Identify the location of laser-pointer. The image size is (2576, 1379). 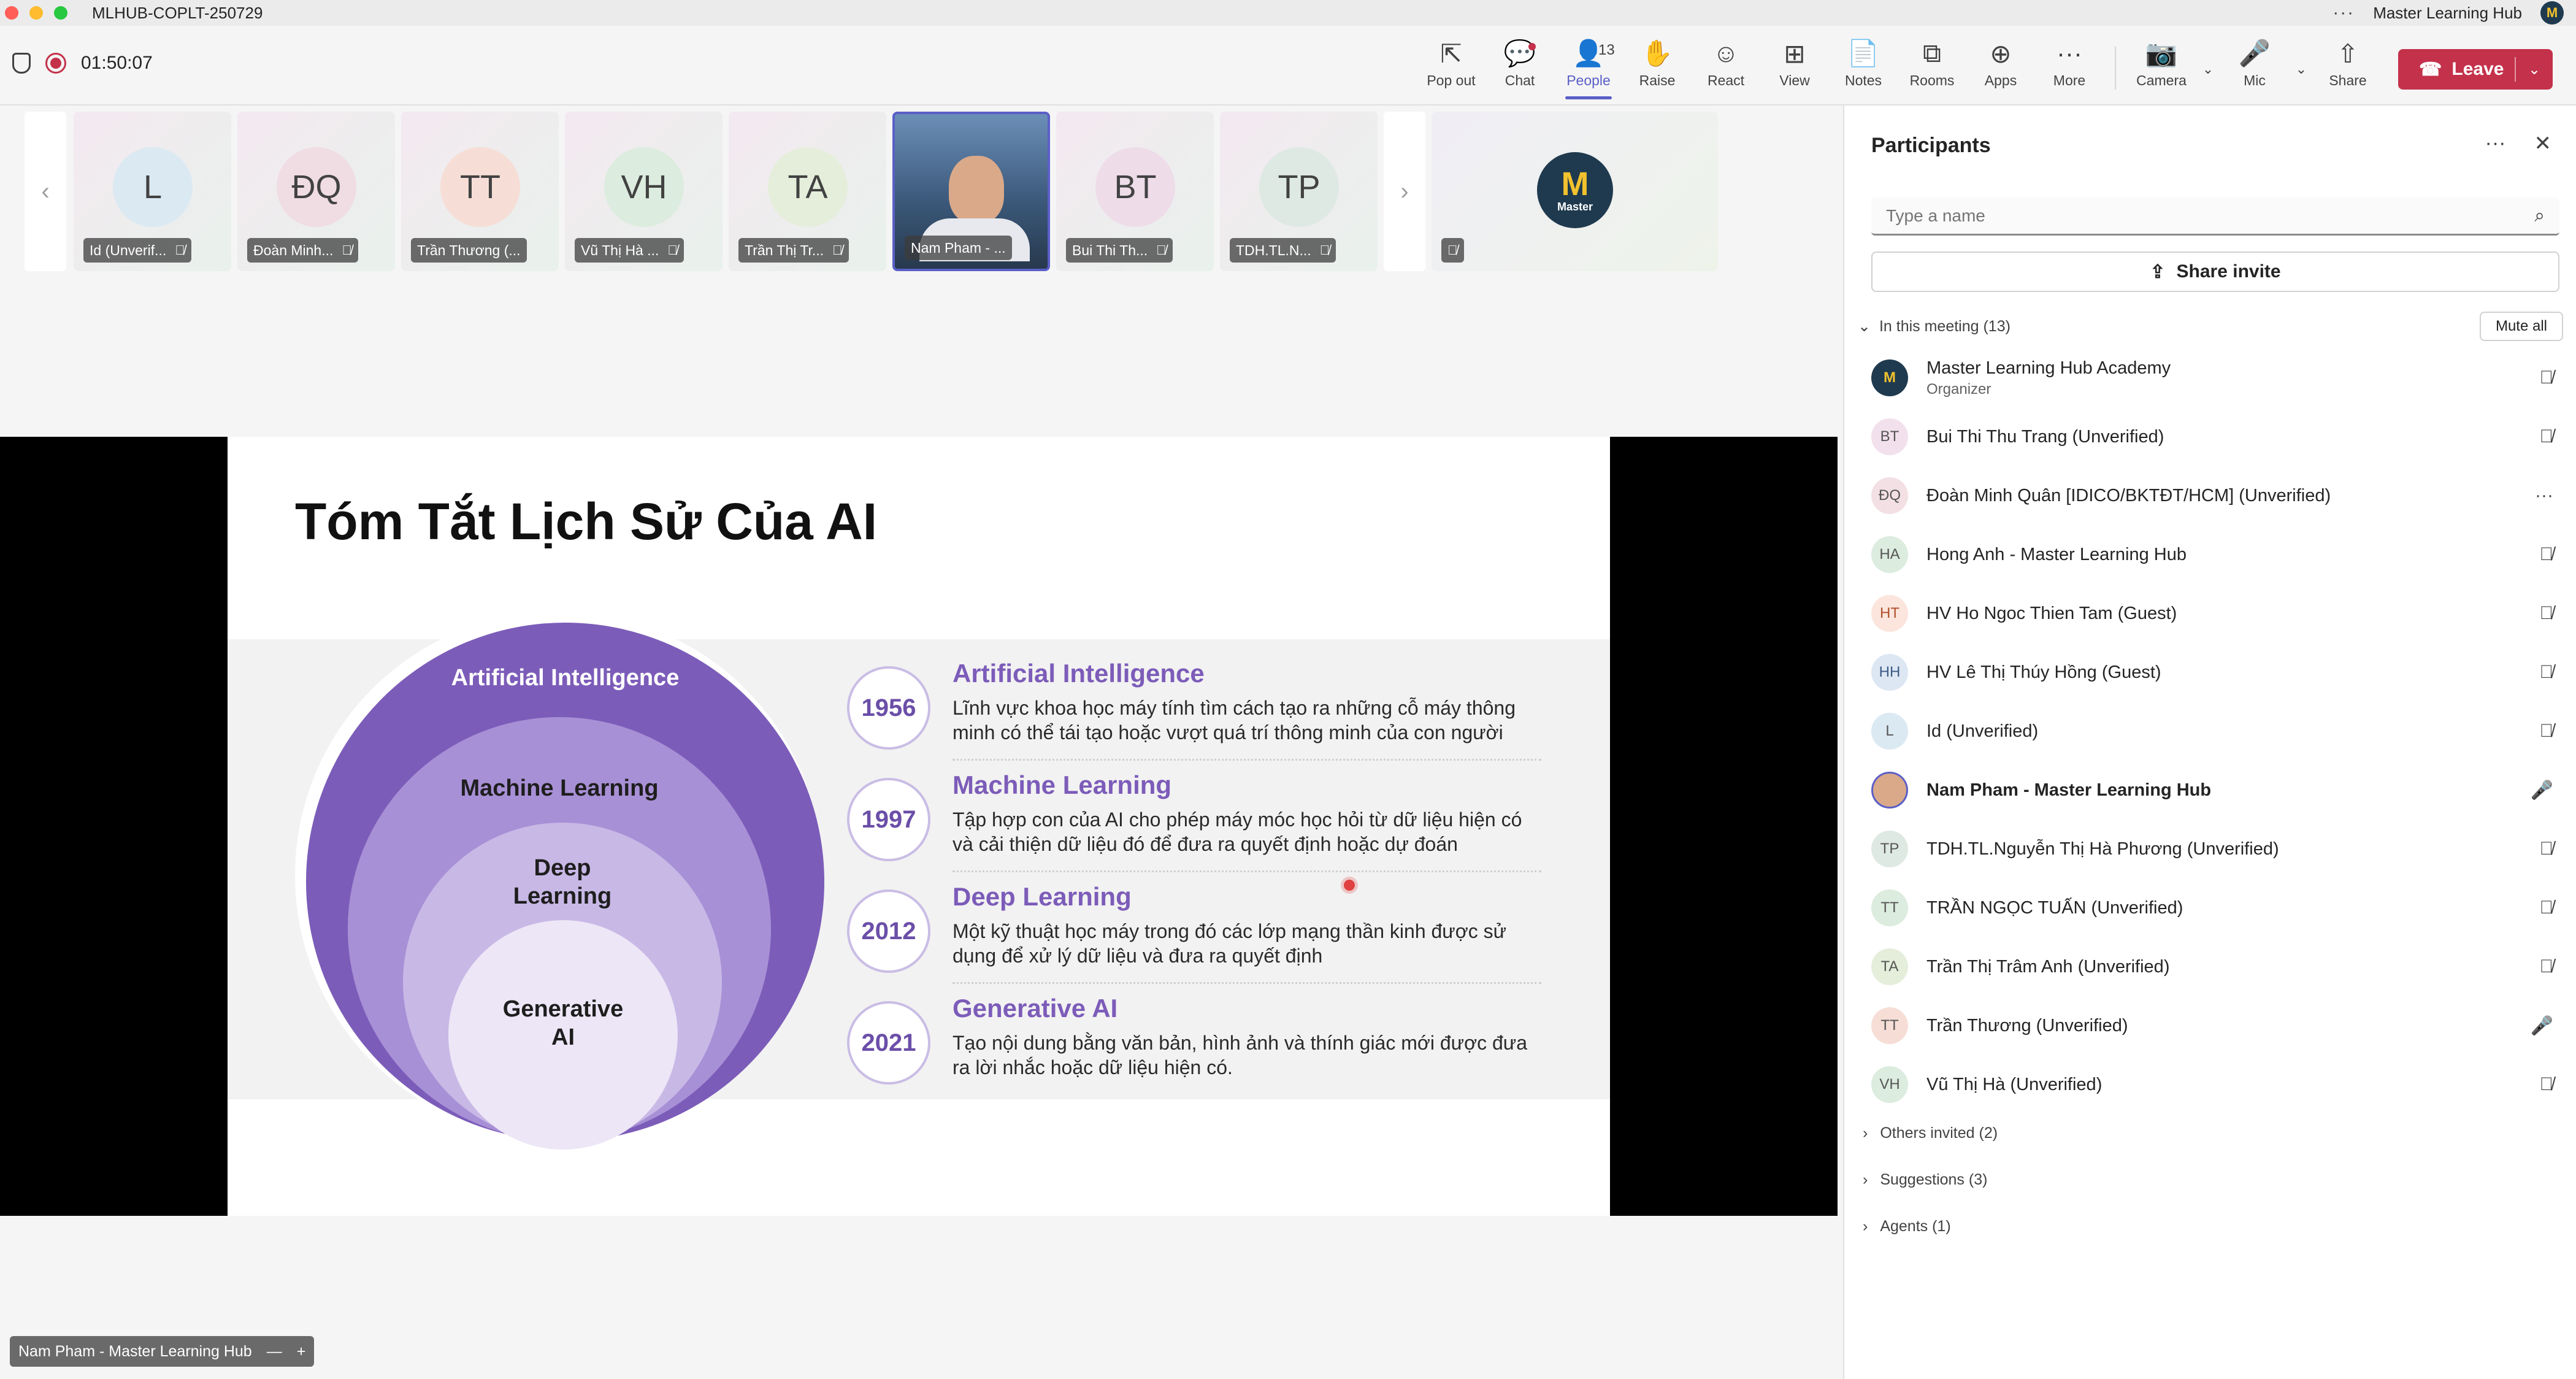
(1349, 886).